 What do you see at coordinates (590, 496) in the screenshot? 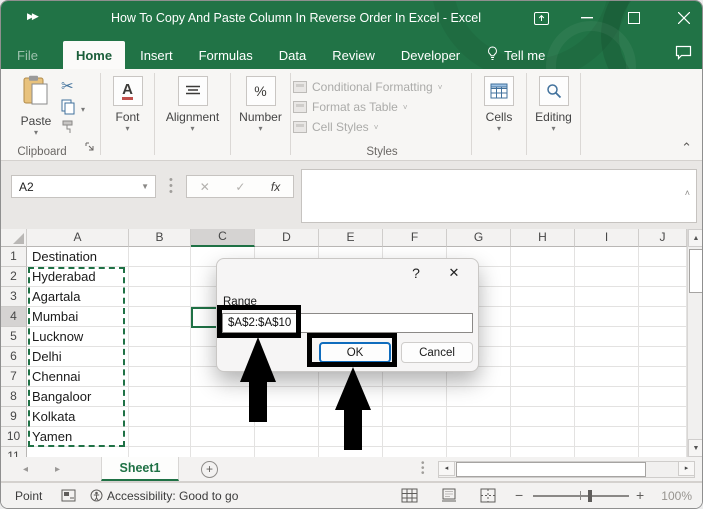
I see `zoom-slider-thumb` at bounding box center [590, 496].